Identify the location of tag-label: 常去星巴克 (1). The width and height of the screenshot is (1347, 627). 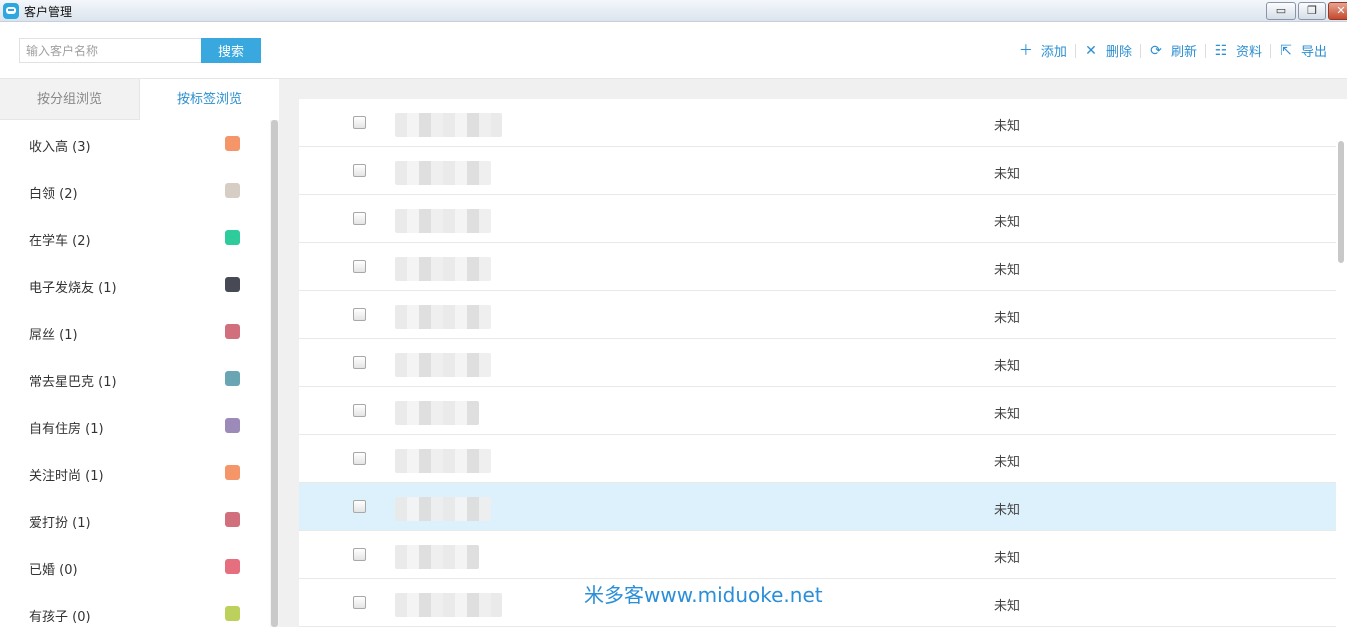
(73, 382).